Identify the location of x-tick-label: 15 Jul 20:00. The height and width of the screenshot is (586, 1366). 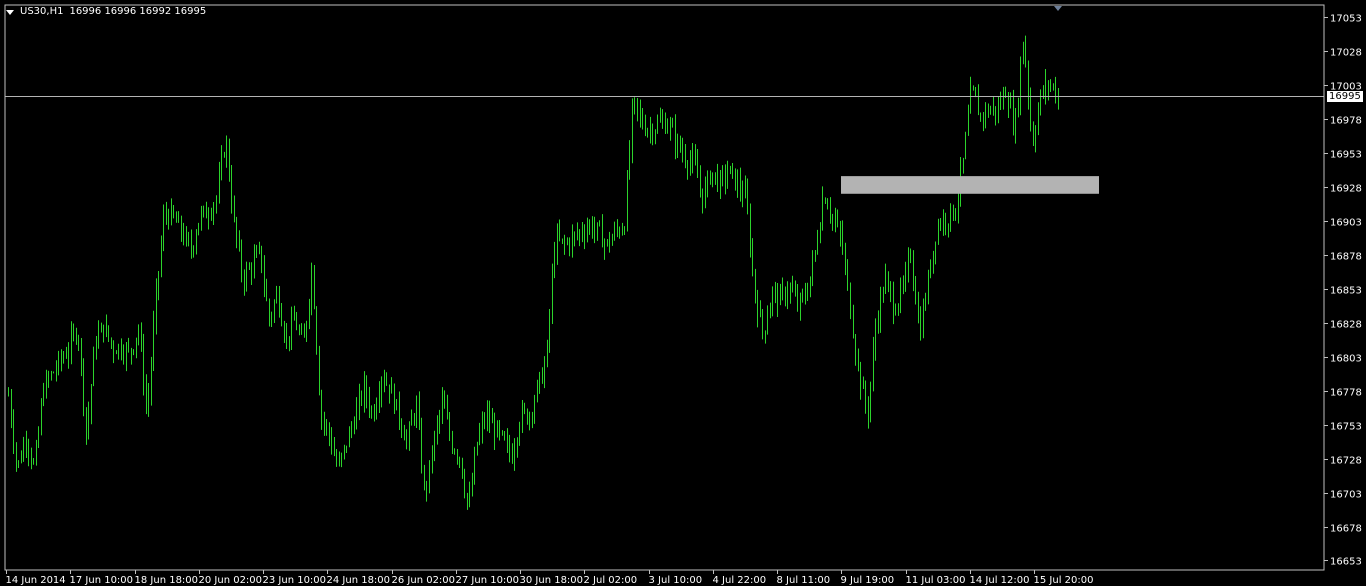
(1064, 580).